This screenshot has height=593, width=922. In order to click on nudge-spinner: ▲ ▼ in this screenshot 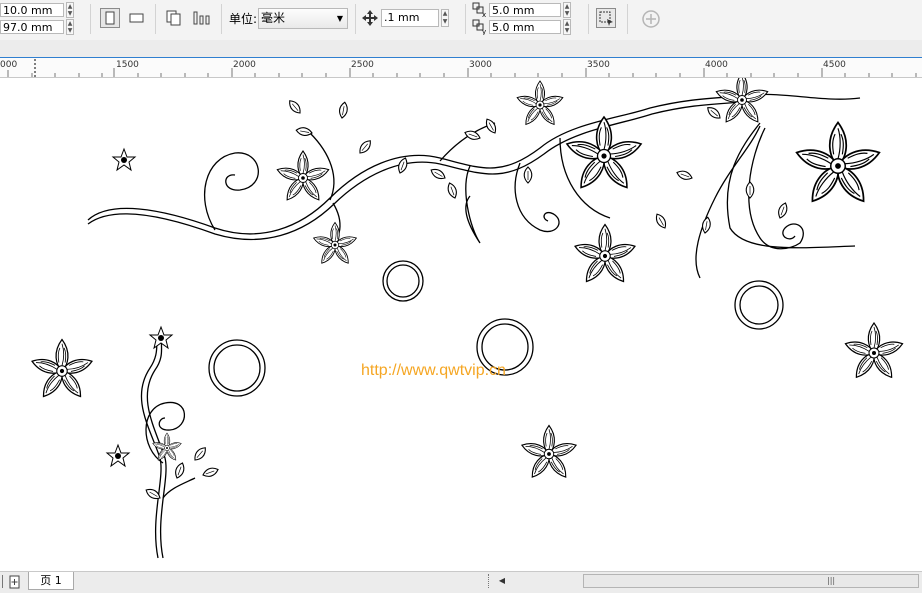, I will do `click(445, 18)`.